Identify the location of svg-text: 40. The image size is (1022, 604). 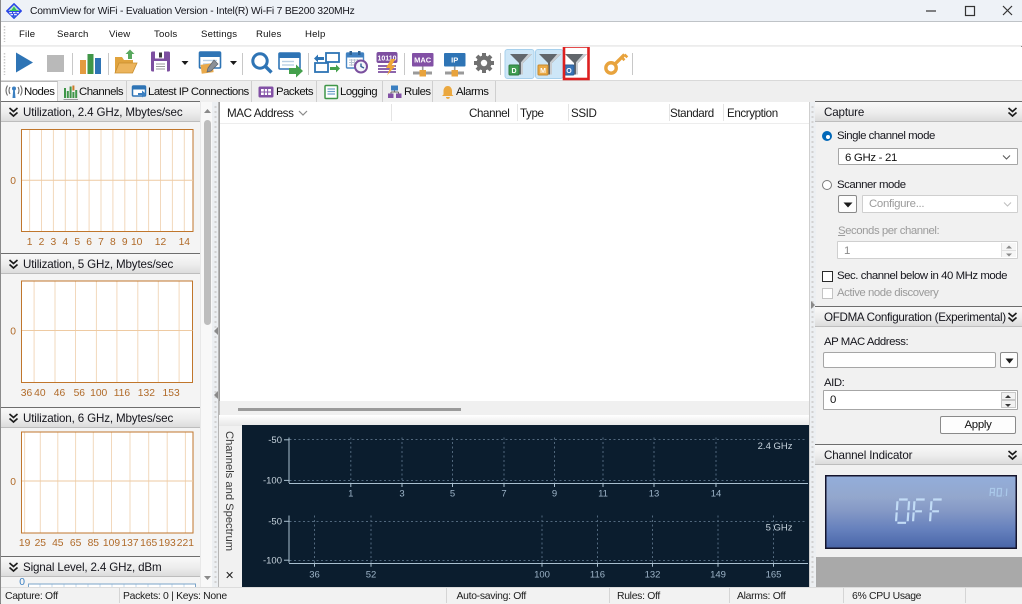
(40, 393).